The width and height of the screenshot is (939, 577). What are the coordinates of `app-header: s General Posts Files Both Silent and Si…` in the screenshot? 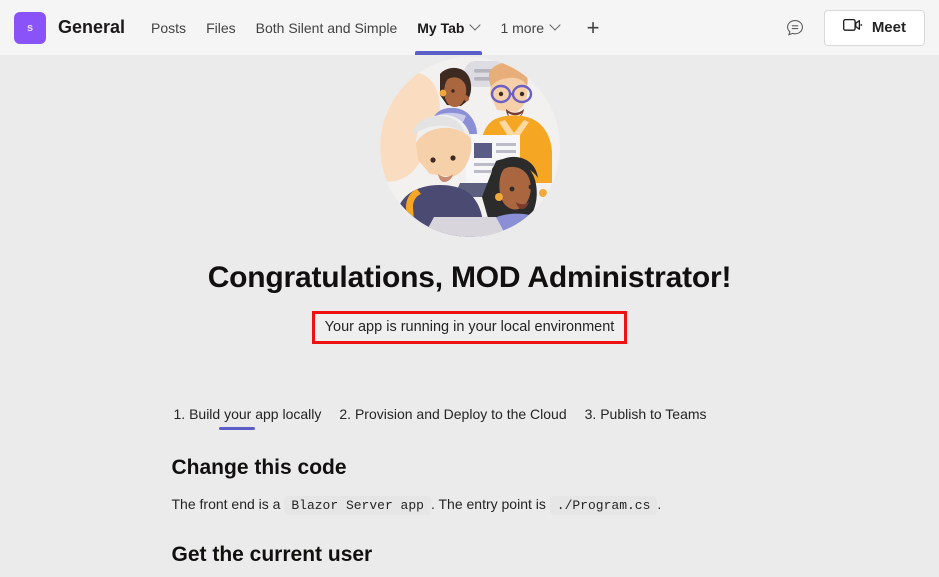 It's located at (469, 27).